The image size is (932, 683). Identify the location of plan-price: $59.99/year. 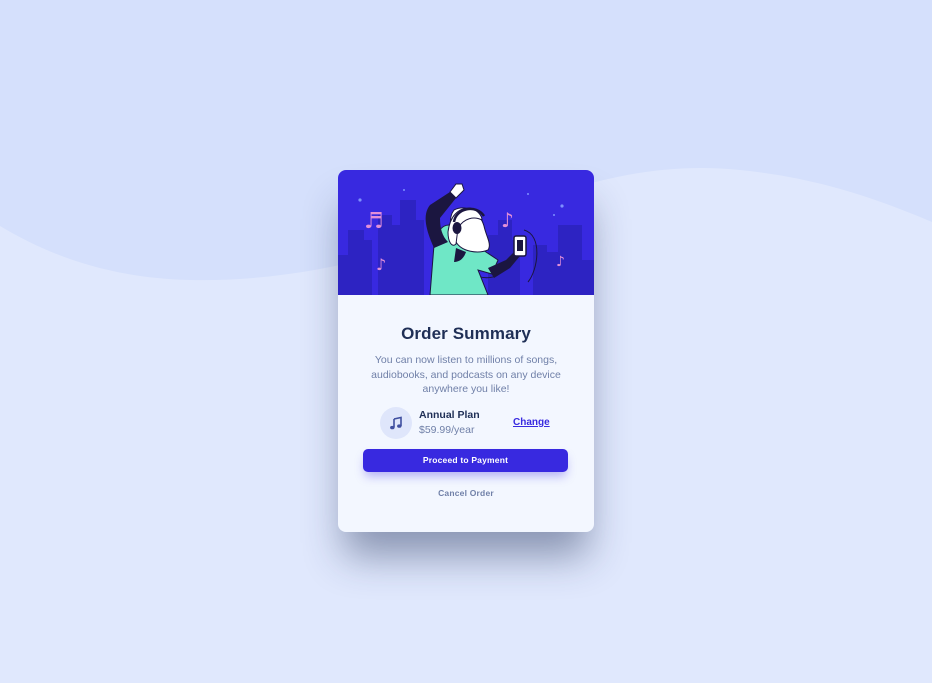
(447, 430).